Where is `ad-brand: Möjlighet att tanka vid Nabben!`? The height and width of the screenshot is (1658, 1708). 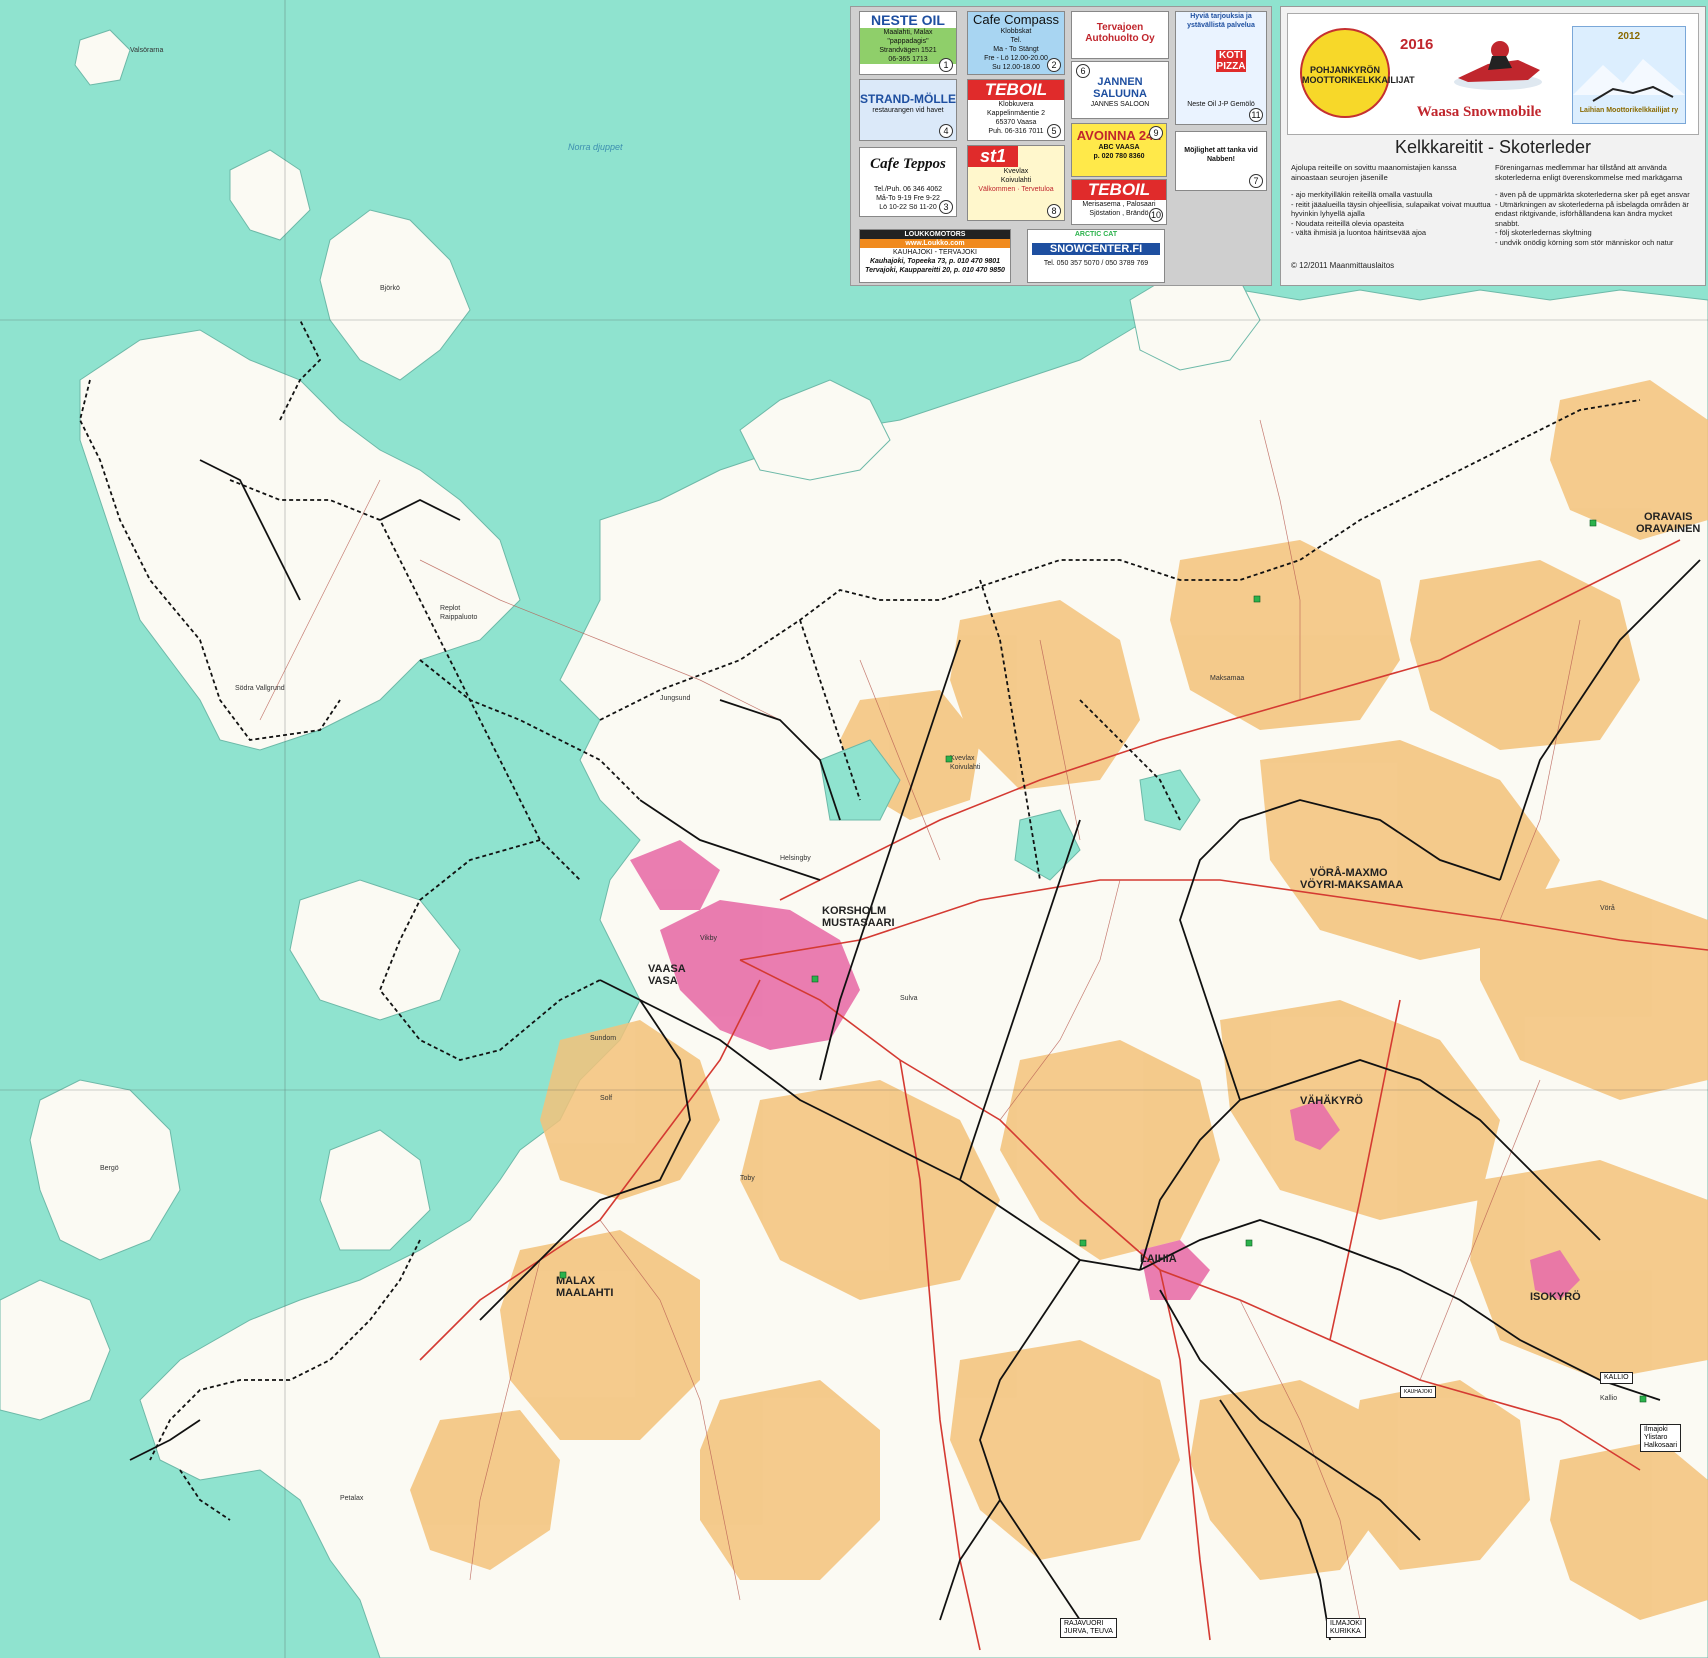
ad-brand: Möjlighet att tanka vid Nabben! is located at coordinates (1221, 155).